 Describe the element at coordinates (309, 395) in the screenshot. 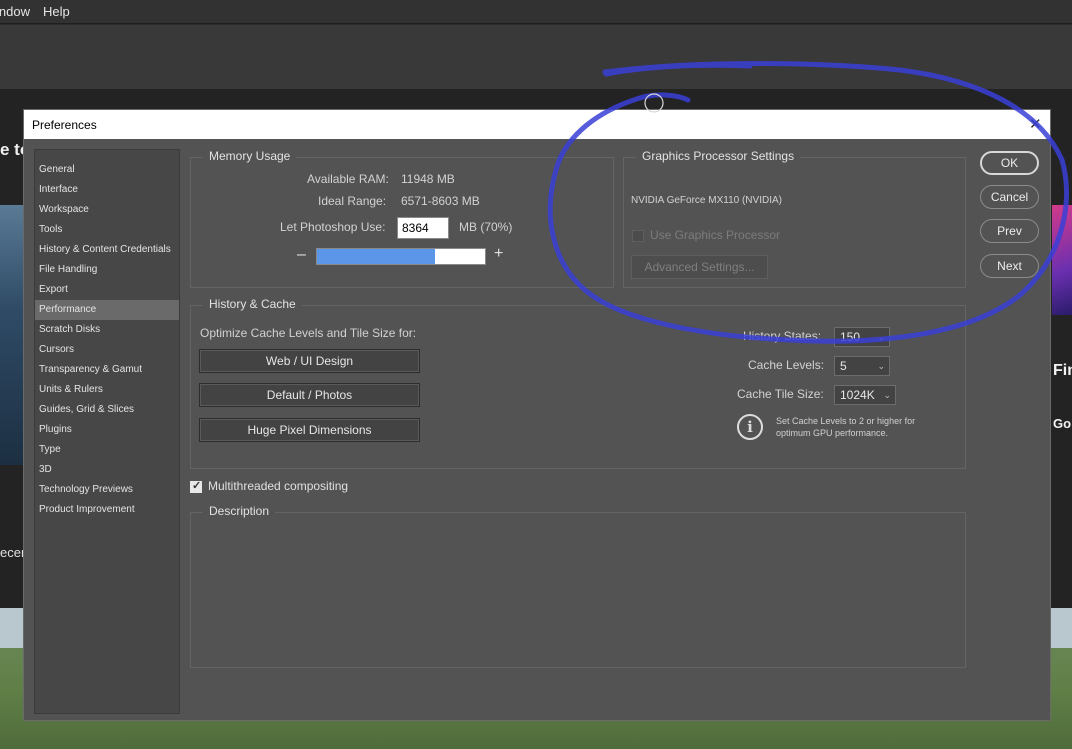

I see `preset-default-photos-button: Default / Photos` at that location.